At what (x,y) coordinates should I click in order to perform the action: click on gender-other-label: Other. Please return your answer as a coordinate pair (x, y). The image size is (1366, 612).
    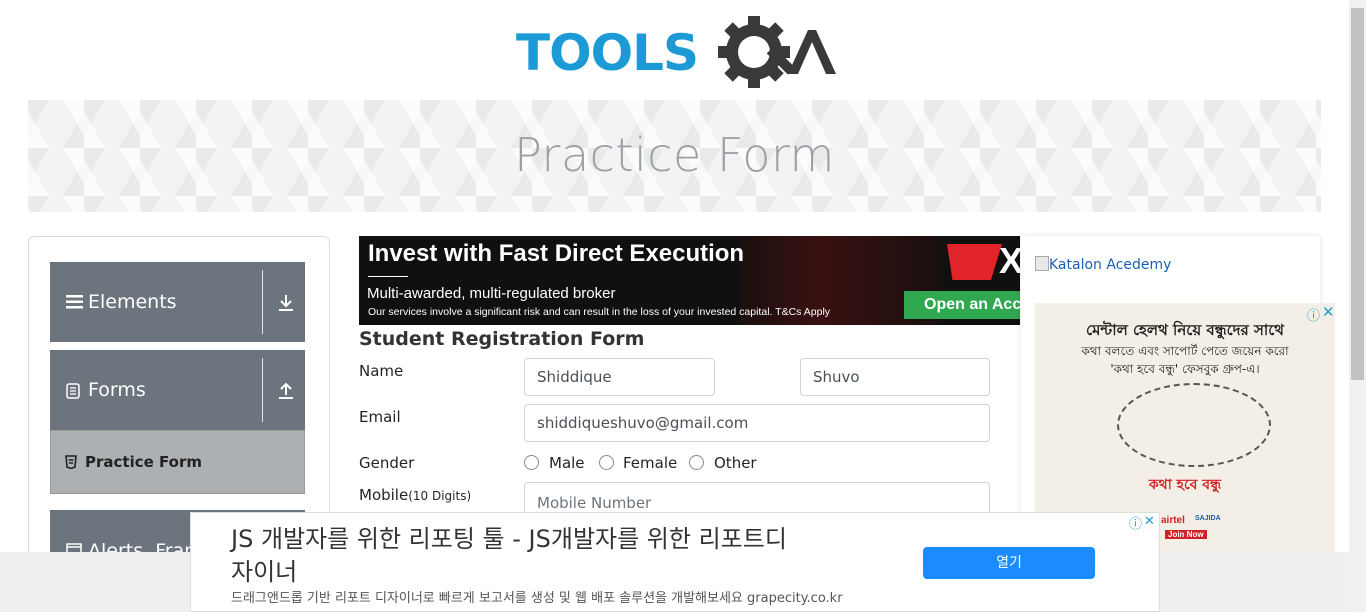
    Looking at the image, I should click on (735, 463).